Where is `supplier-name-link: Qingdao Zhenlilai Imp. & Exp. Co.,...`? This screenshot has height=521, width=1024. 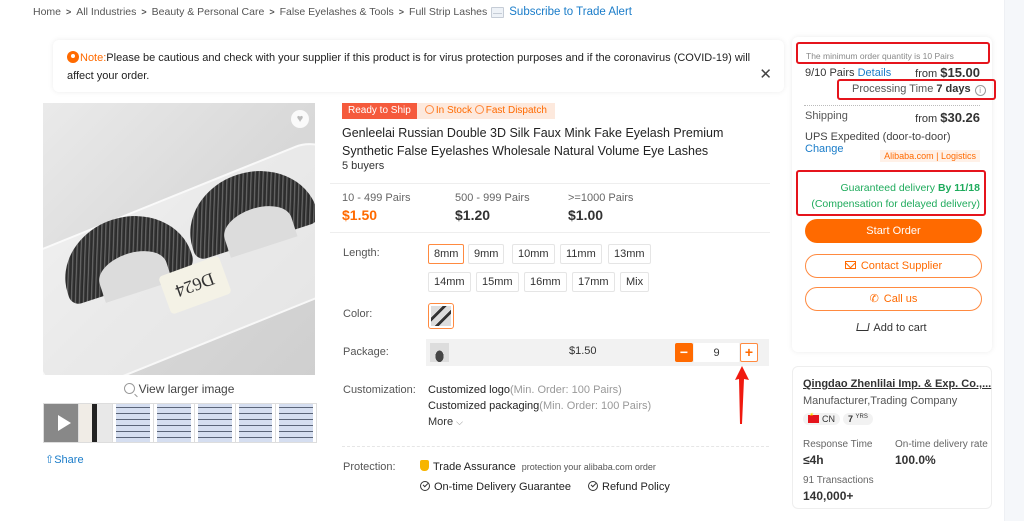
supplier-name-link: Qingdao Zhenlilai Imp. & Exp. Co.,... is located at coordinates (897, 384).